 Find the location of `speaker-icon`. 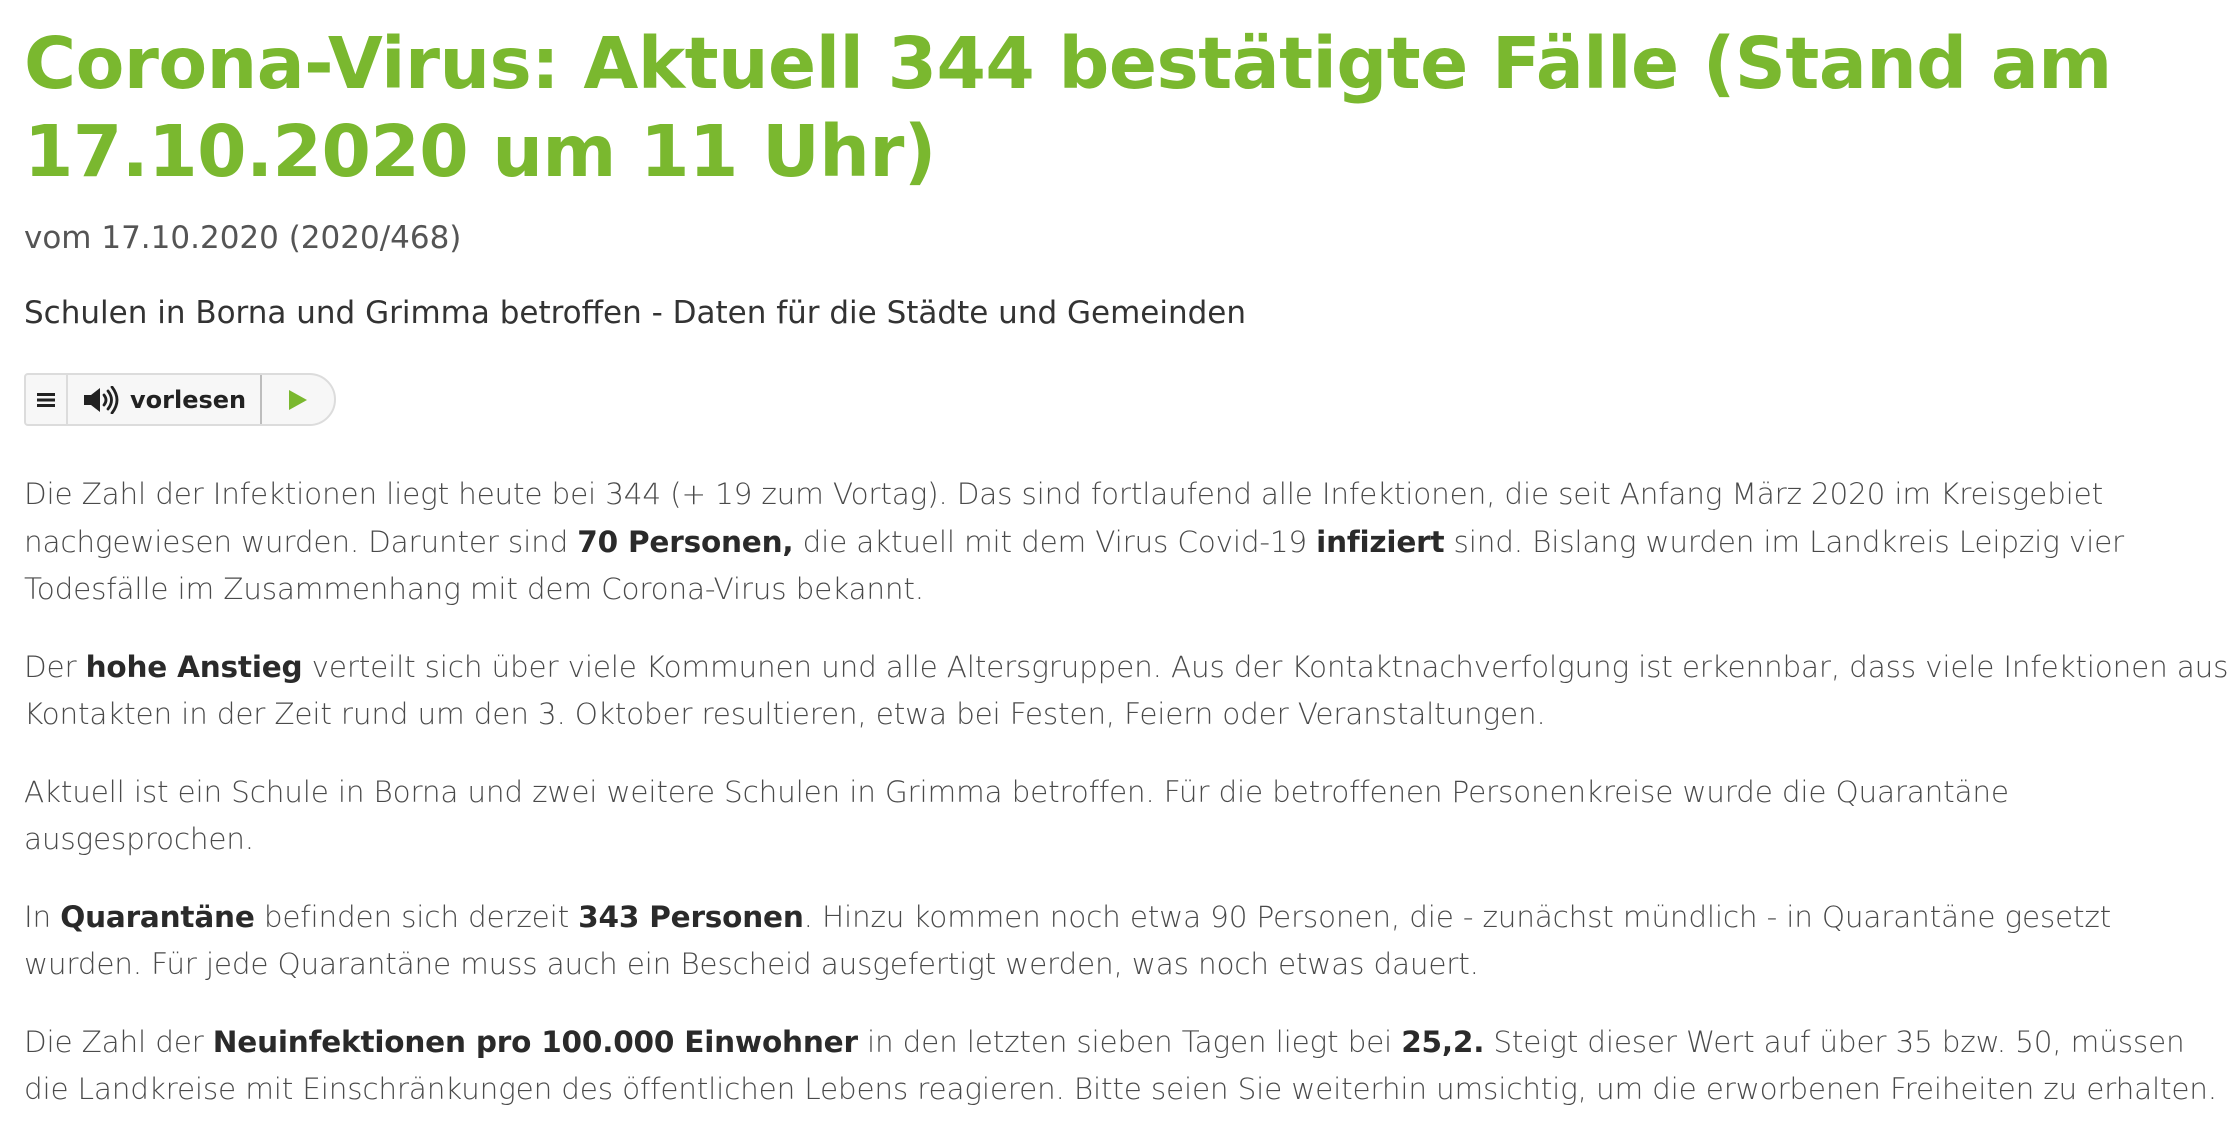

speaker-icon is located at coordinates (101, 399).